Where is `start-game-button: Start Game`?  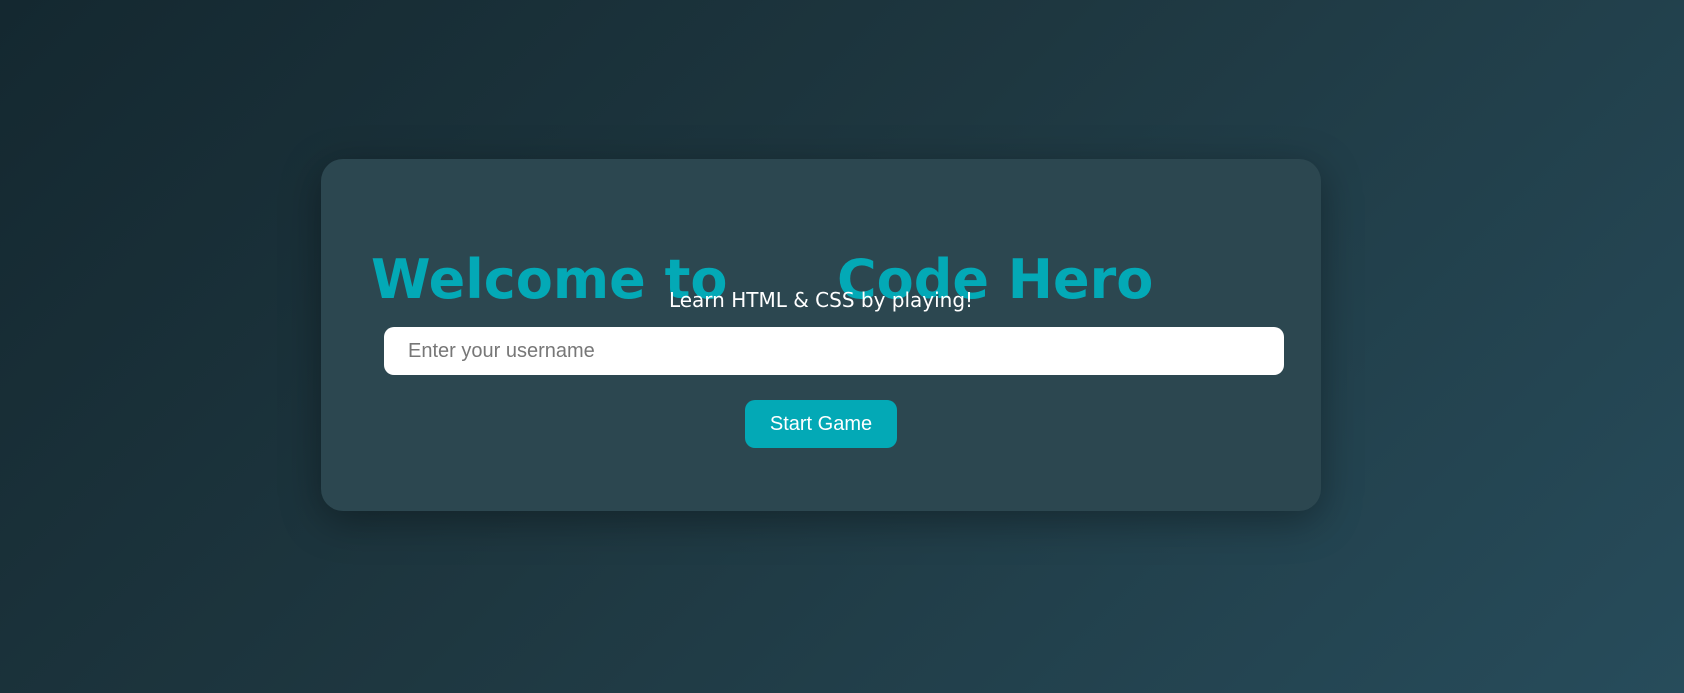
start-game-button: Start Game is located at coordinates (821, 424).